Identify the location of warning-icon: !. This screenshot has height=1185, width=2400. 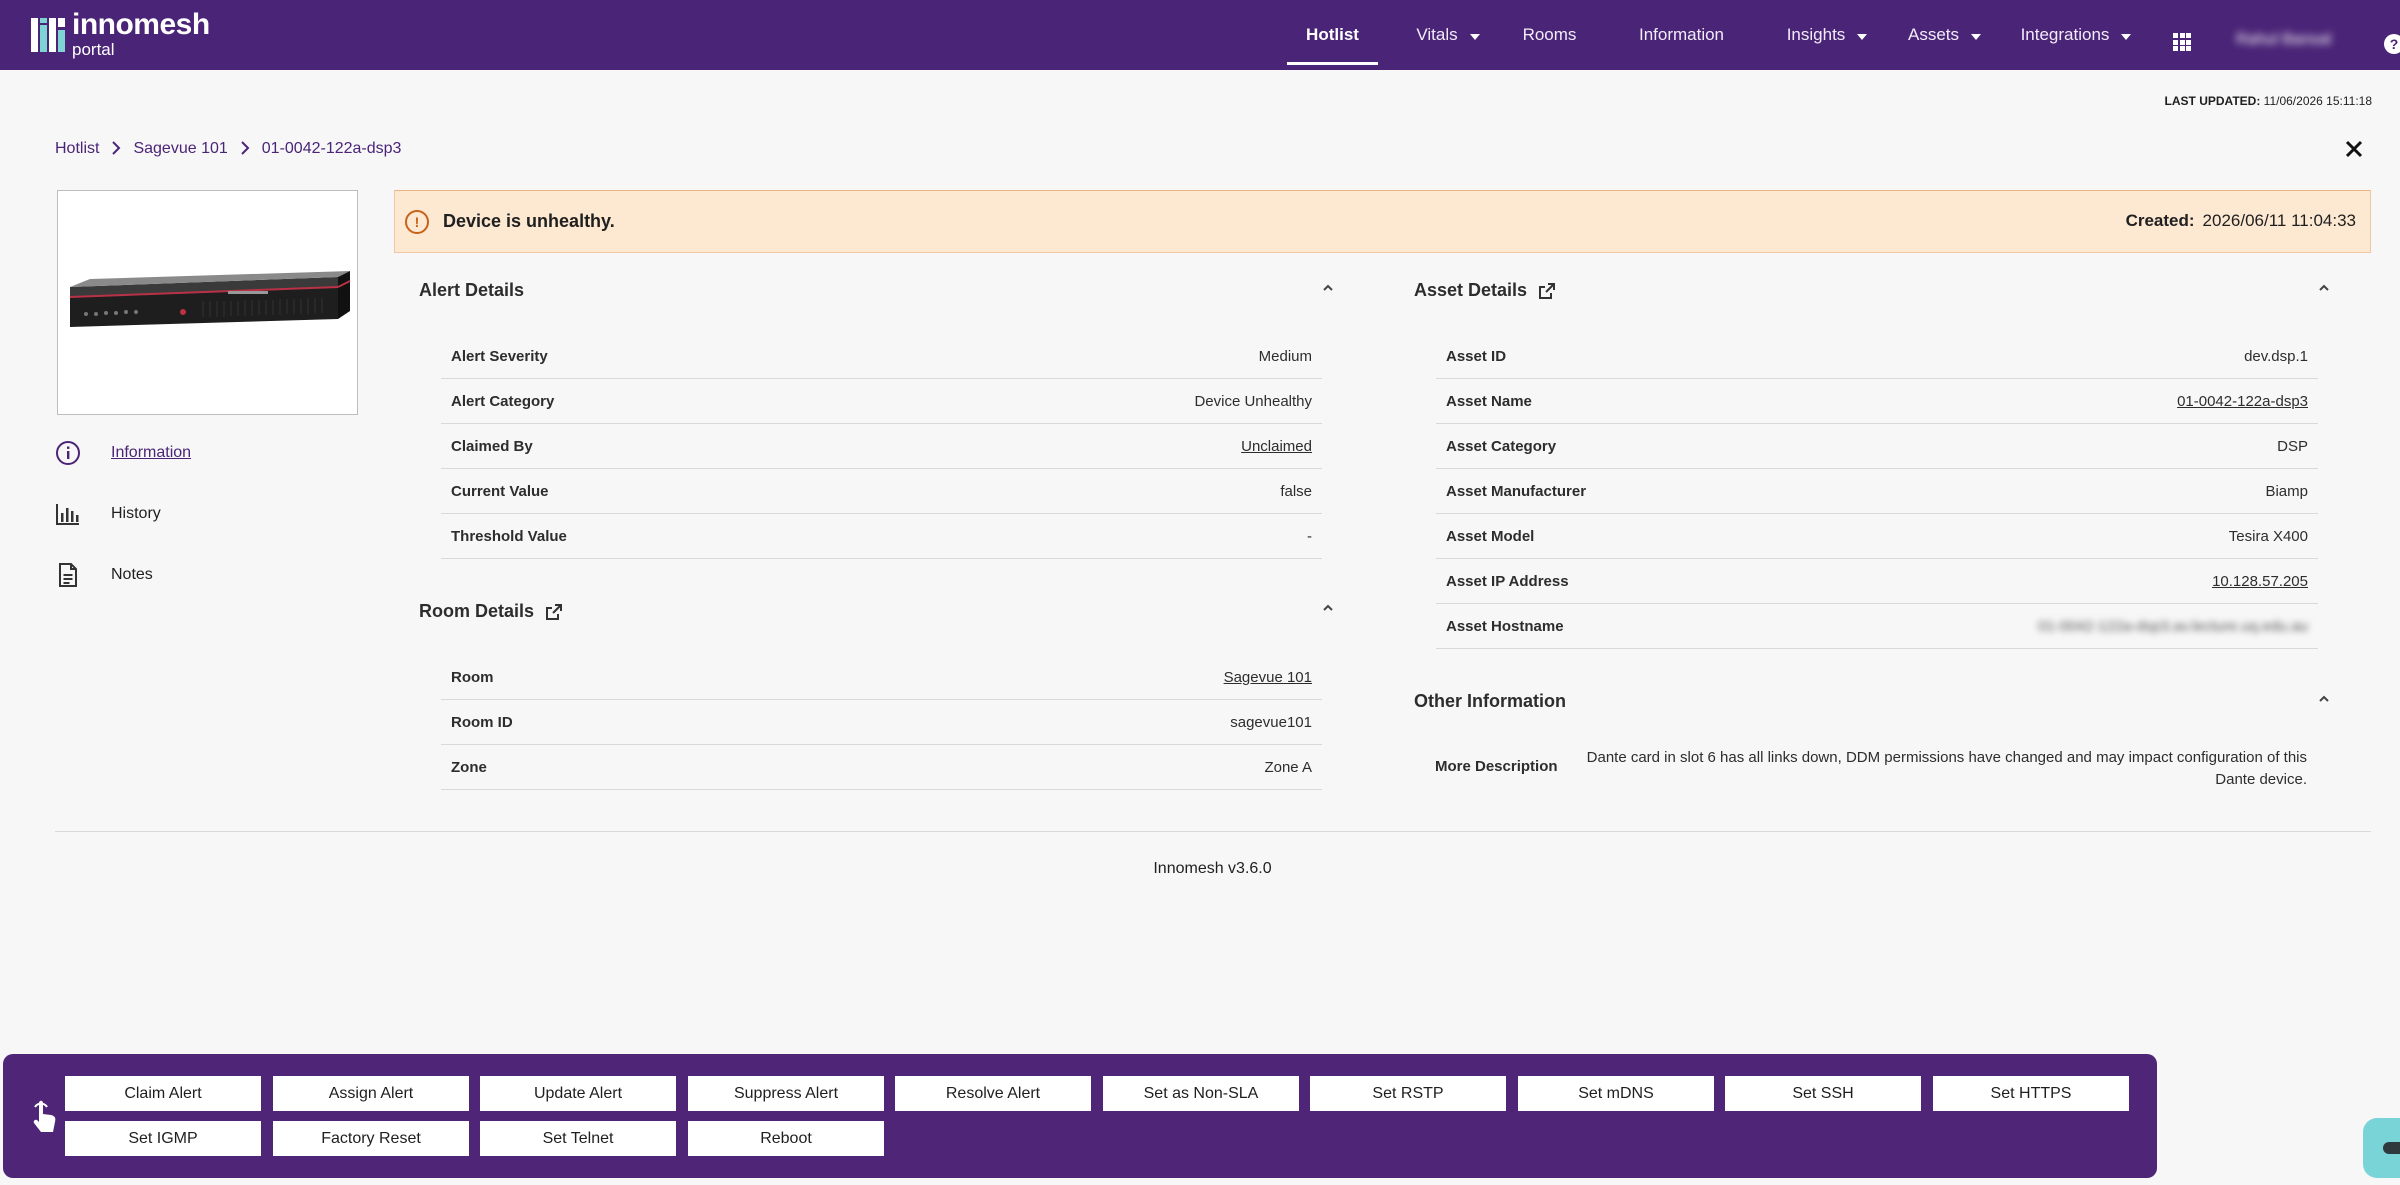
(417, 221).